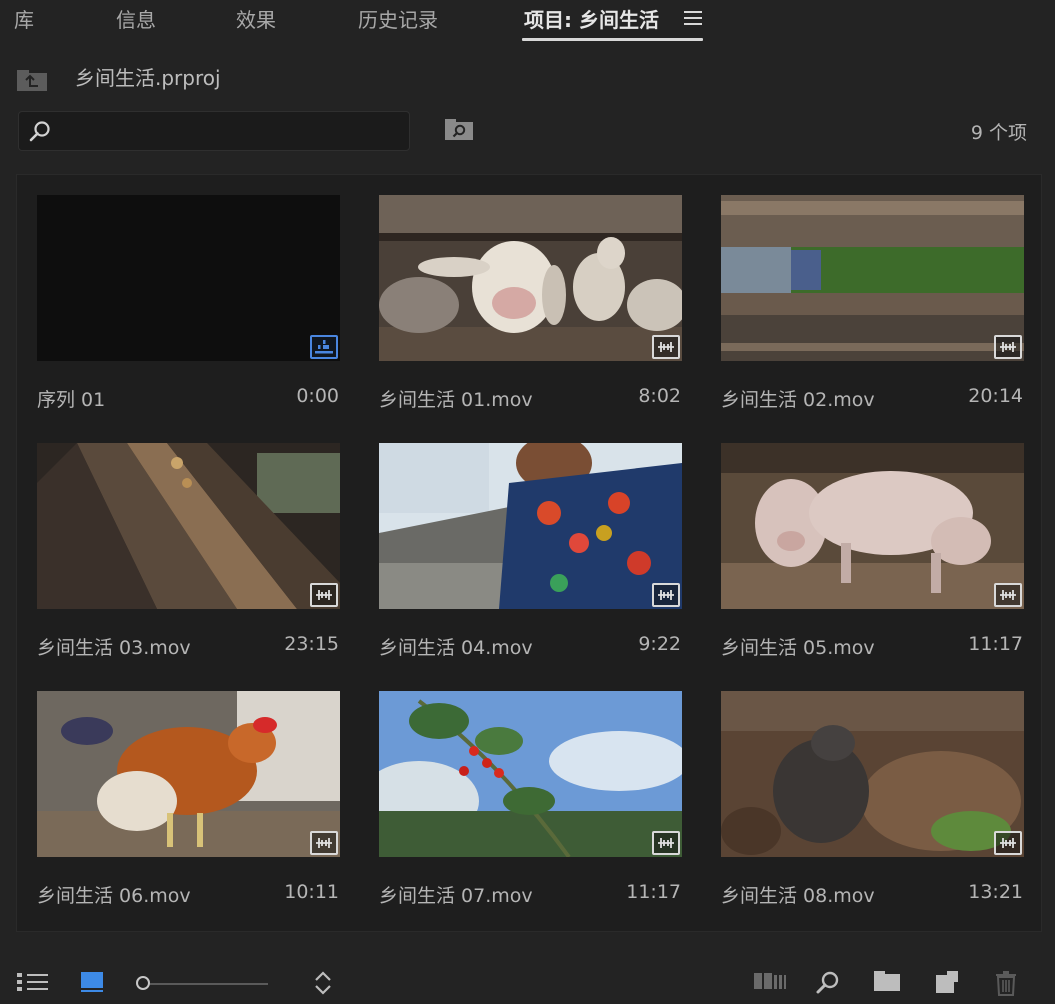 The image size is (1055, 1004). I want to click on list-view-icon, so click(33, 982).